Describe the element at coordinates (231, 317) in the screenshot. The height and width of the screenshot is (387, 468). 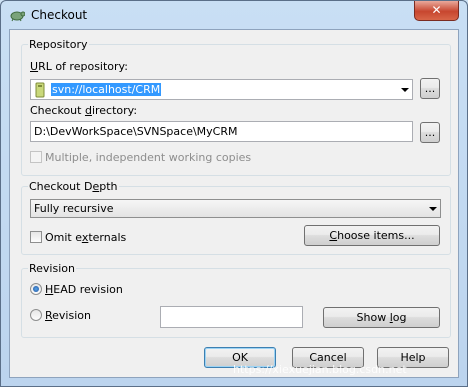
I see `revision-input` at that location.